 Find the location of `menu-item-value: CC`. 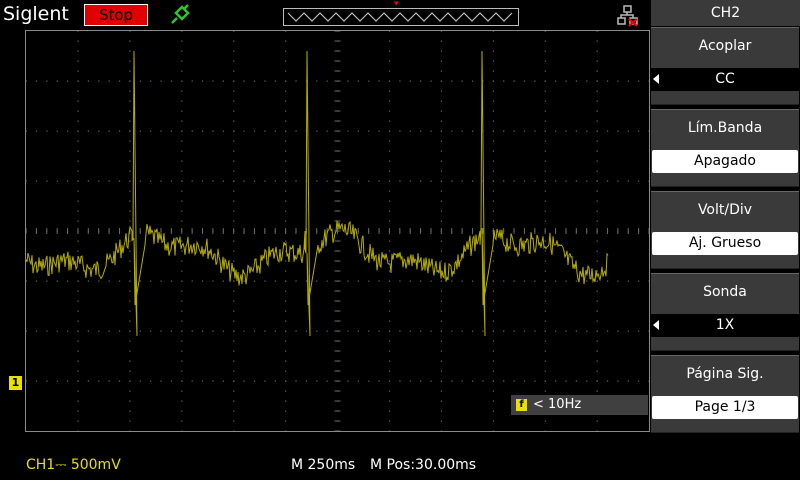

menu-item-value: CC is located at coordinates (725, 79).